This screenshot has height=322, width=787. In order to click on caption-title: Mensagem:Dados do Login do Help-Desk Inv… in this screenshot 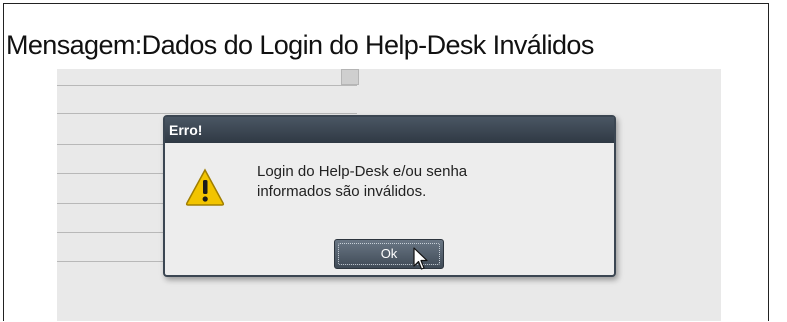, I will do `click(300, 45)`.